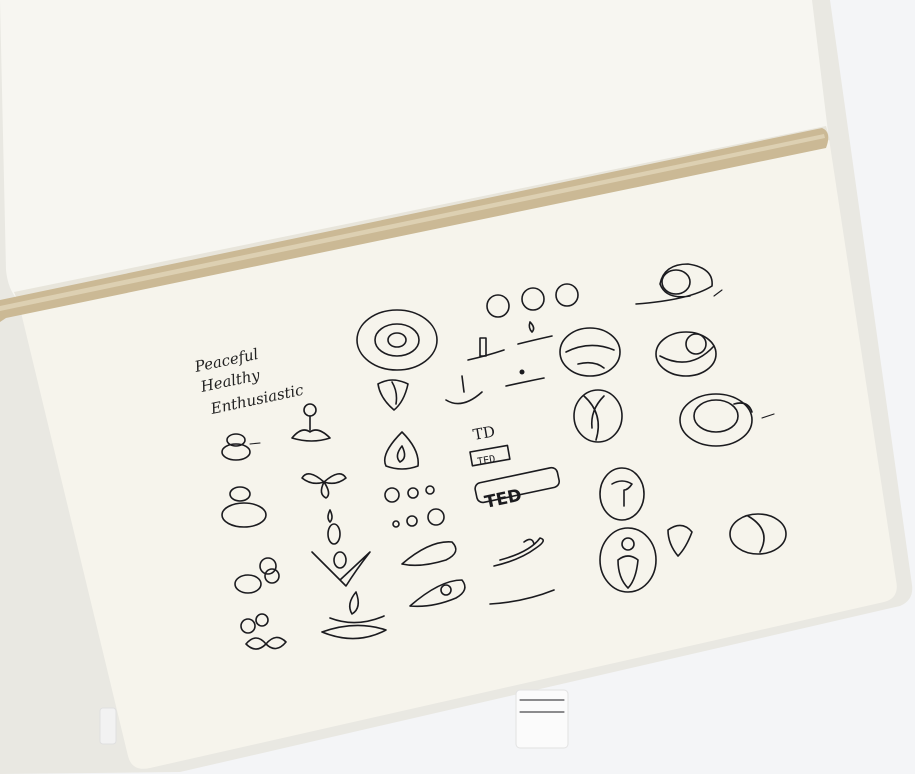 This screenshot has width=915, height=774. I want to click on td-monogram-text: TD, so click(484, 433).